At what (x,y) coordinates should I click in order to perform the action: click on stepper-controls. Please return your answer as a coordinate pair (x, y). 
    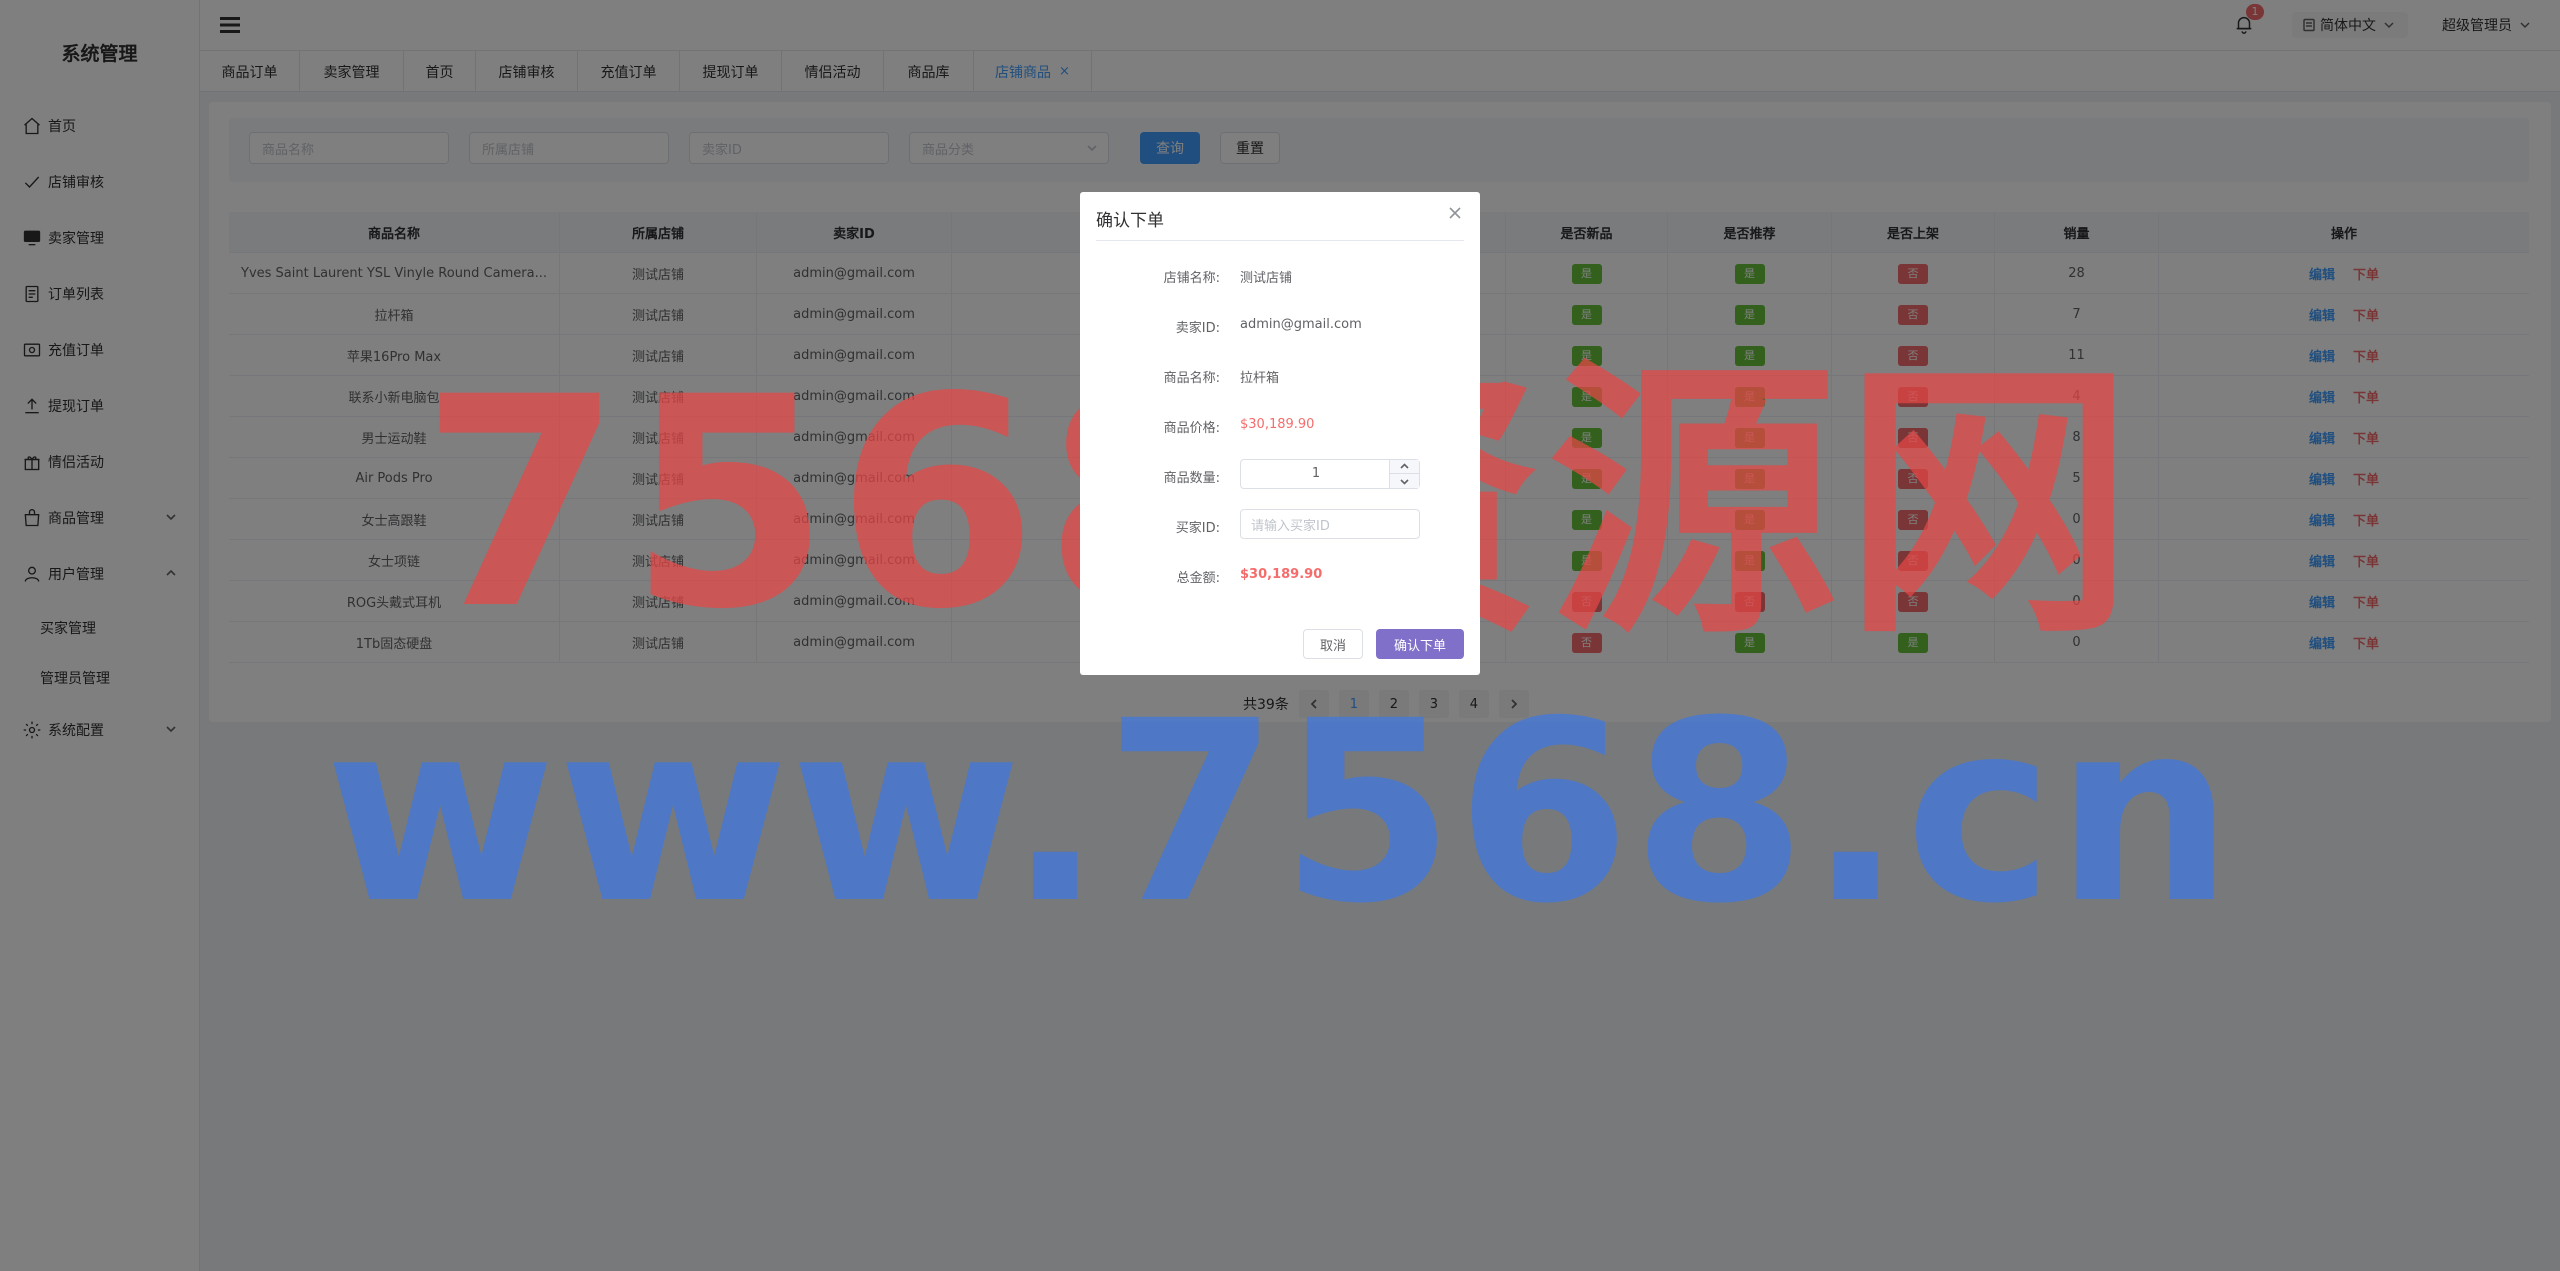
    Looking at the image, I should click on (1404, 474).